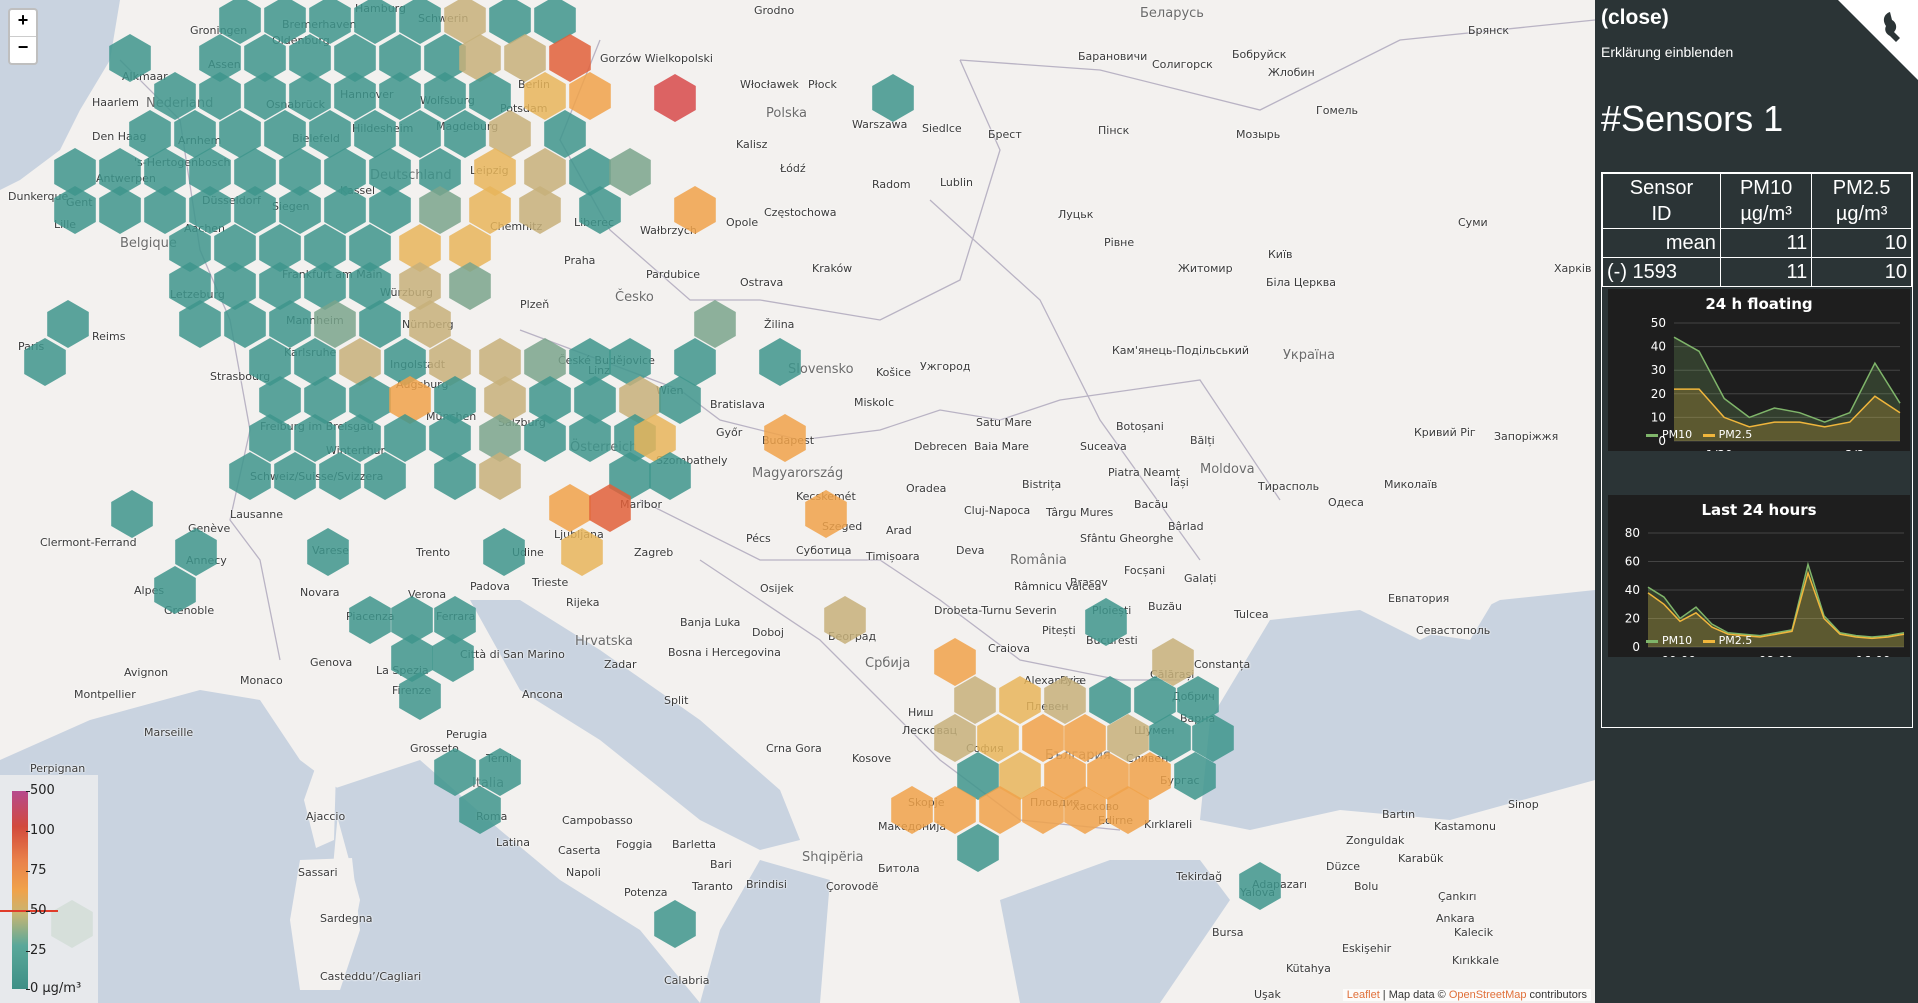 The height and width of the screenshot is (1003, 1918). Describe the element at coordinates (23, 49) in the screenshot. I see `zoom-out-button: −` at that location.